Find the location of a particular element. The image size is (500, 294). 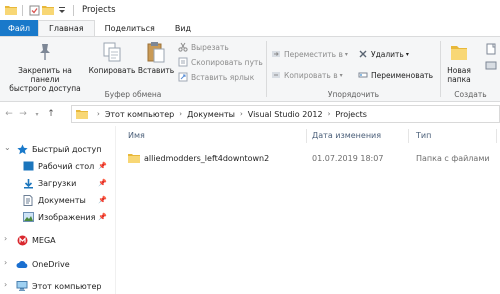

nav-this-pc: › Этот компьютер is located at coordinates (57, 286).